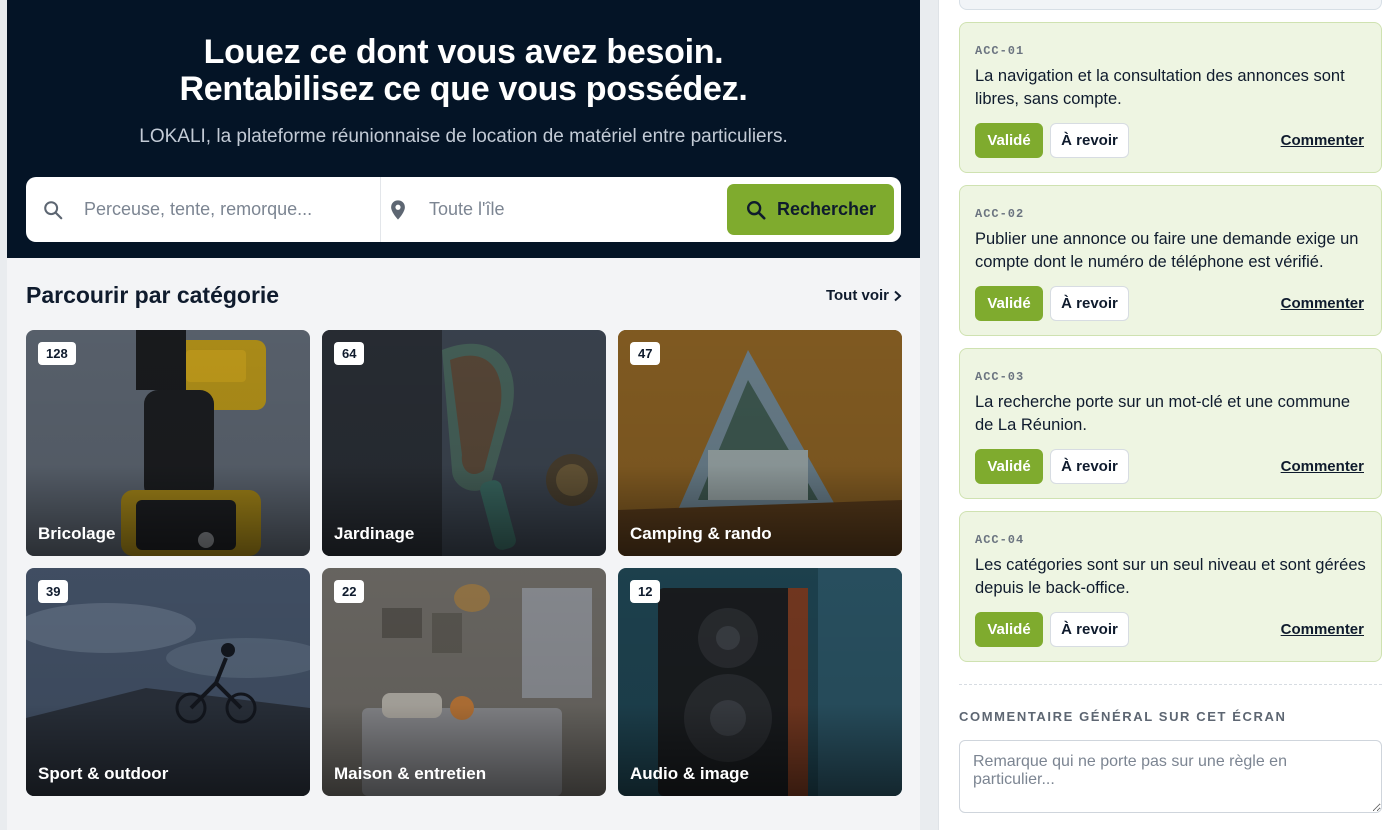  I want to click on category-card-audio: 12 Audio & image, so click(760, 682).